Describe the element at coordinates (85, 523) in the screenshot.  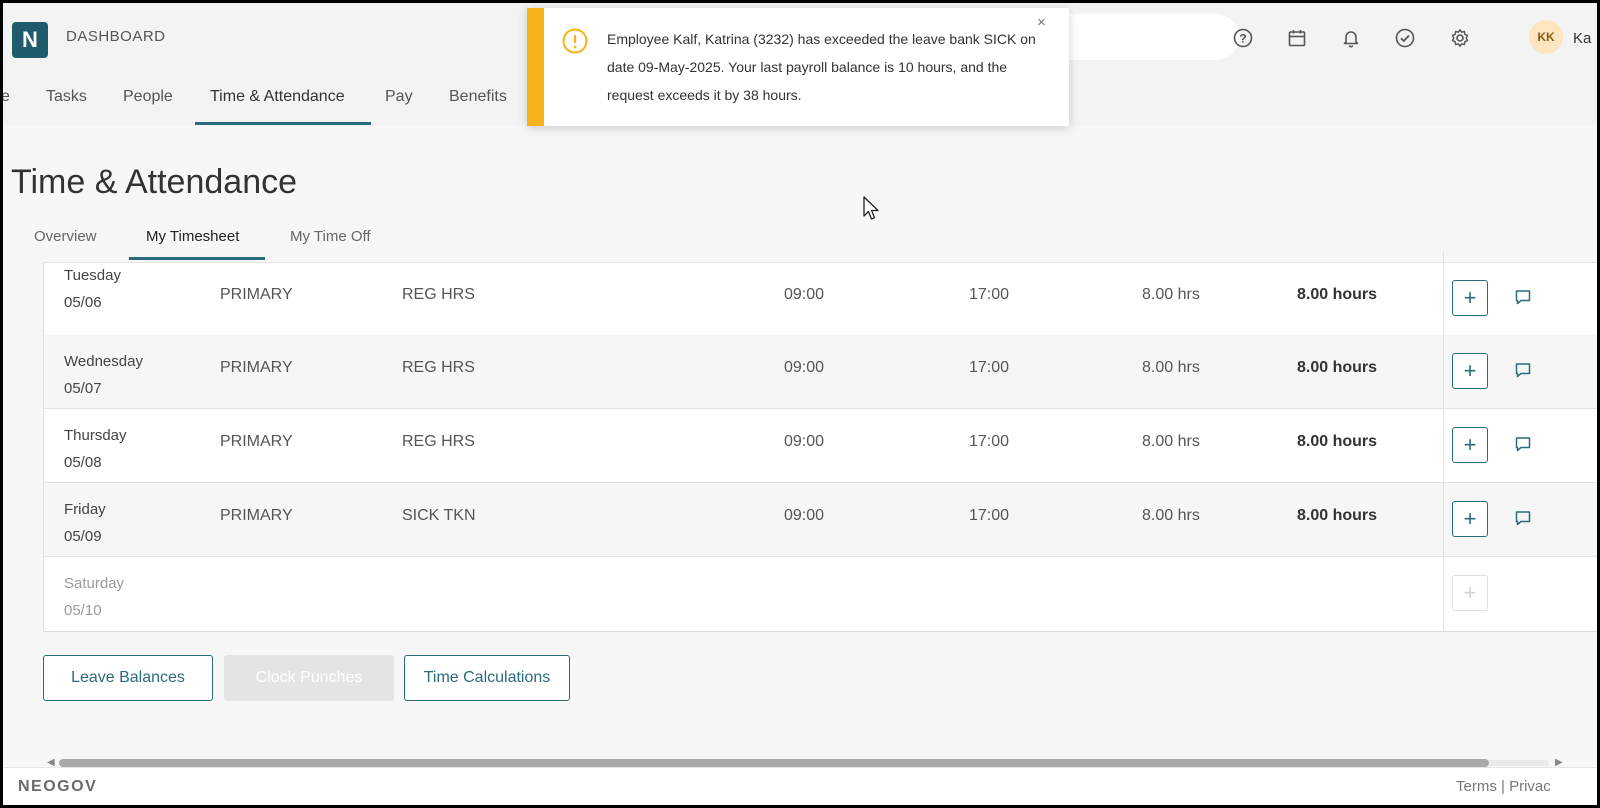
I see `row-day: Friday 05/09` at that location.